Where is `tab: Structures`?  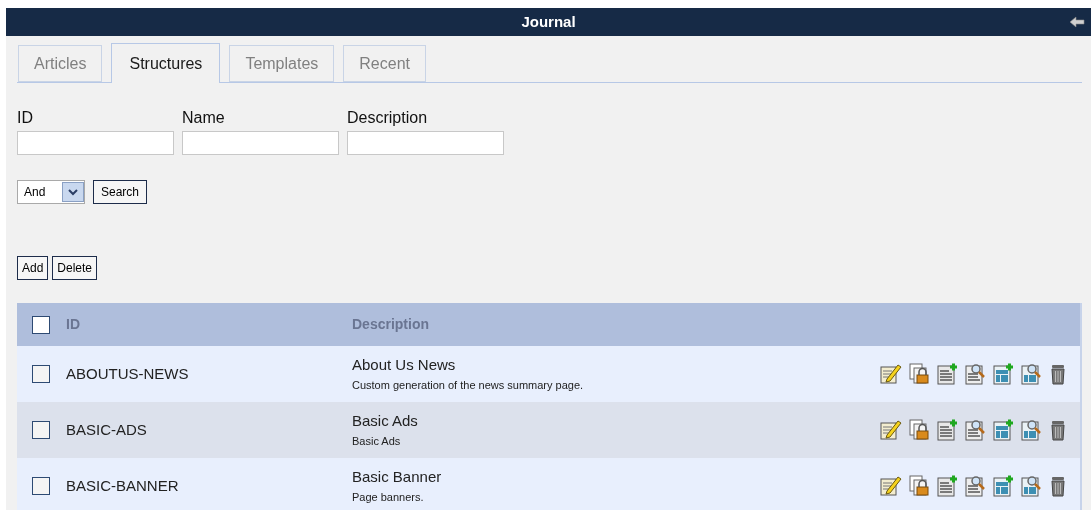
tab: Structures is located at coordinates (166, 63).